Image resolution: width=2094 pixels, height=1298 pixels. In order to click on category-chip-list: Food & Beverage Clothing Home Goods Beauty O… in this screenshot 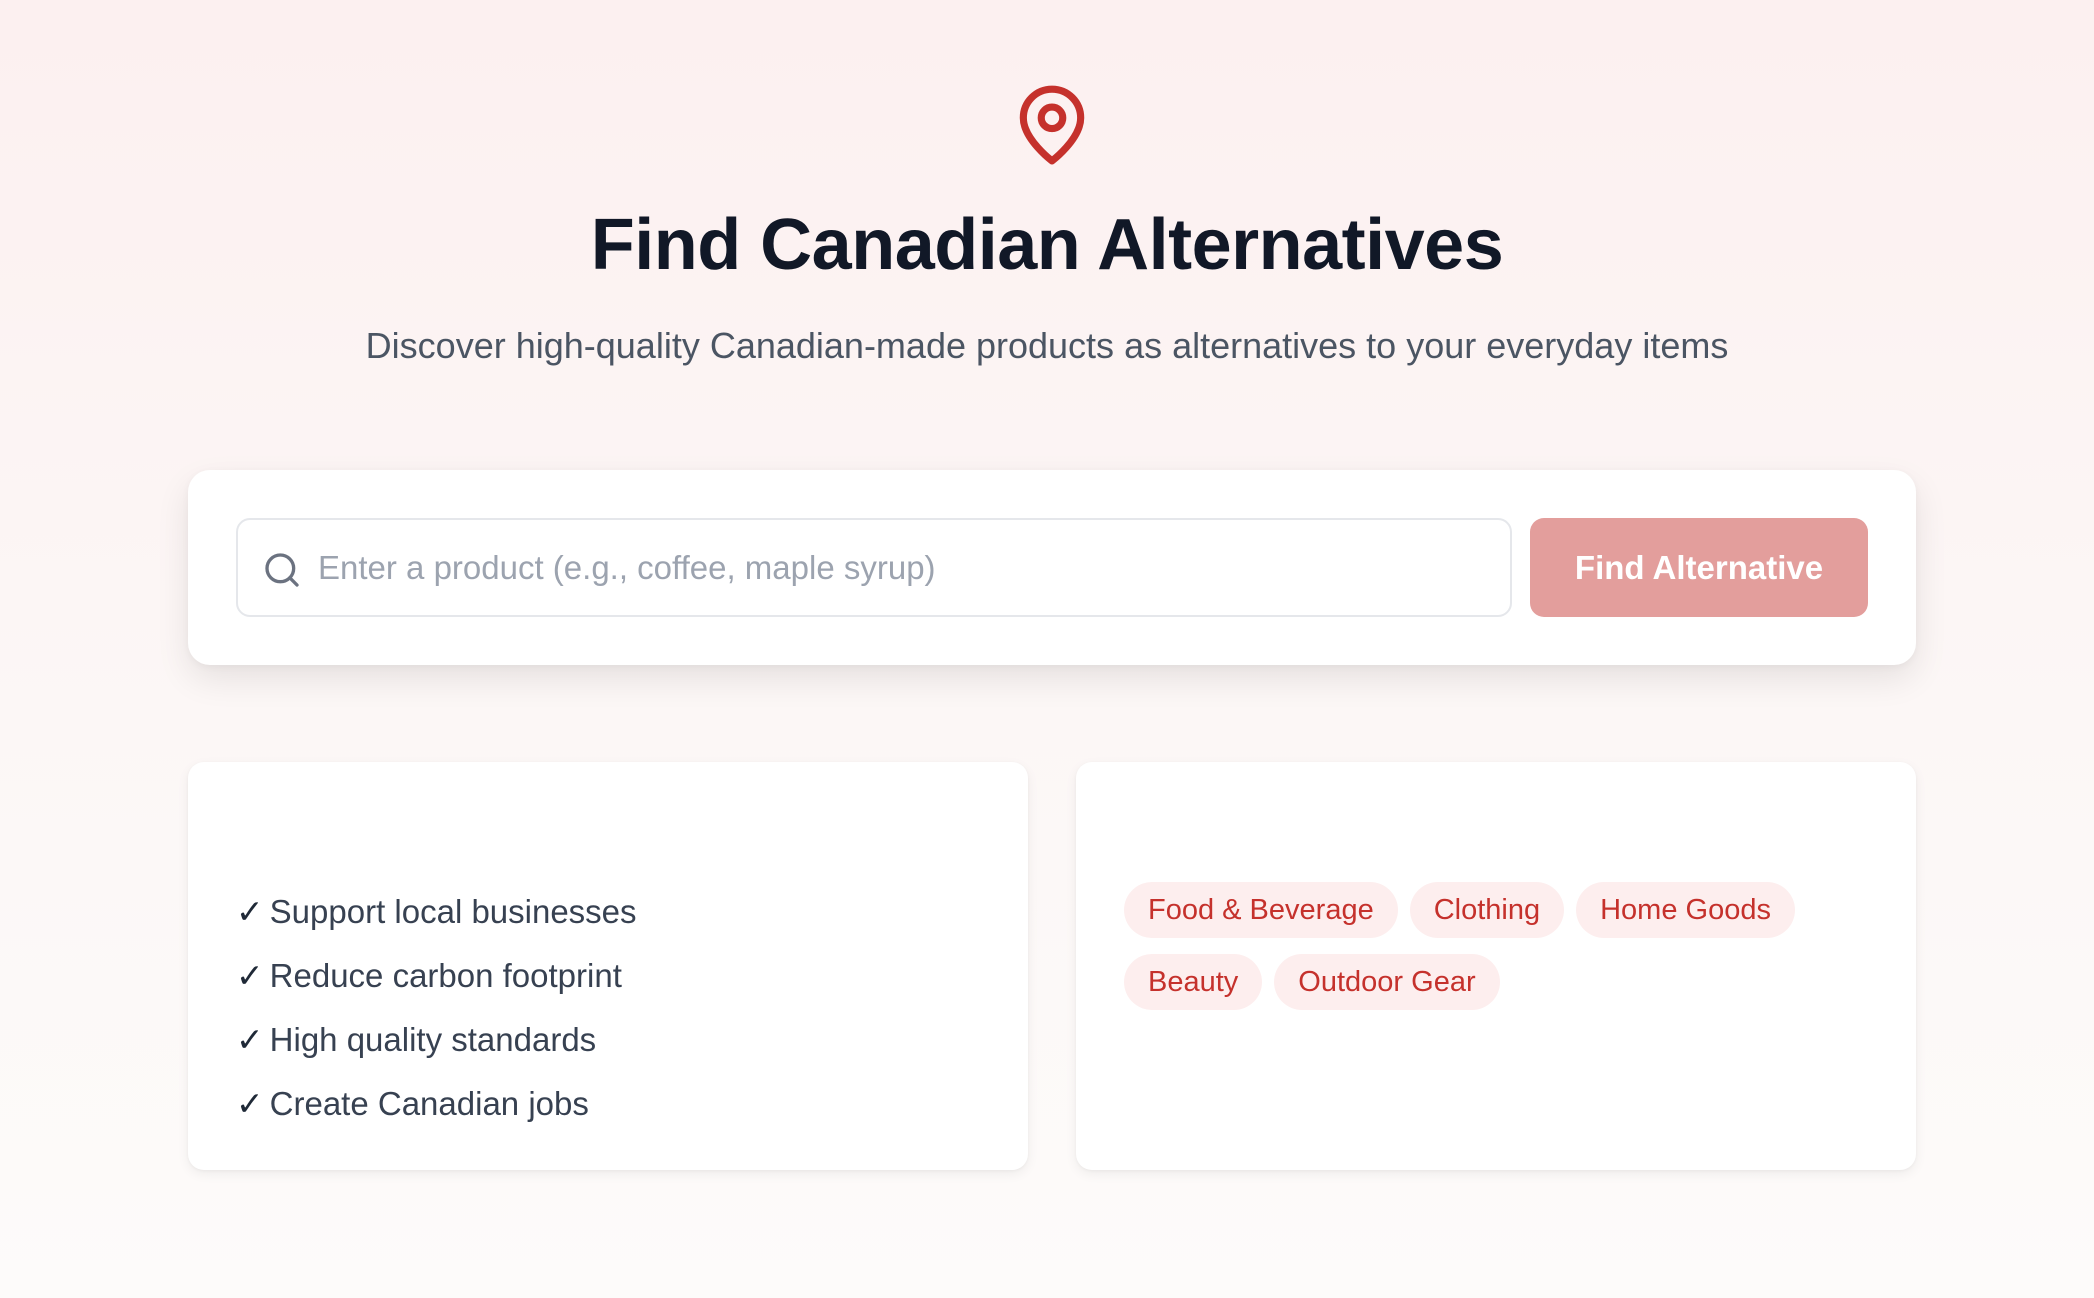, I will do `click(1504, 954)`.